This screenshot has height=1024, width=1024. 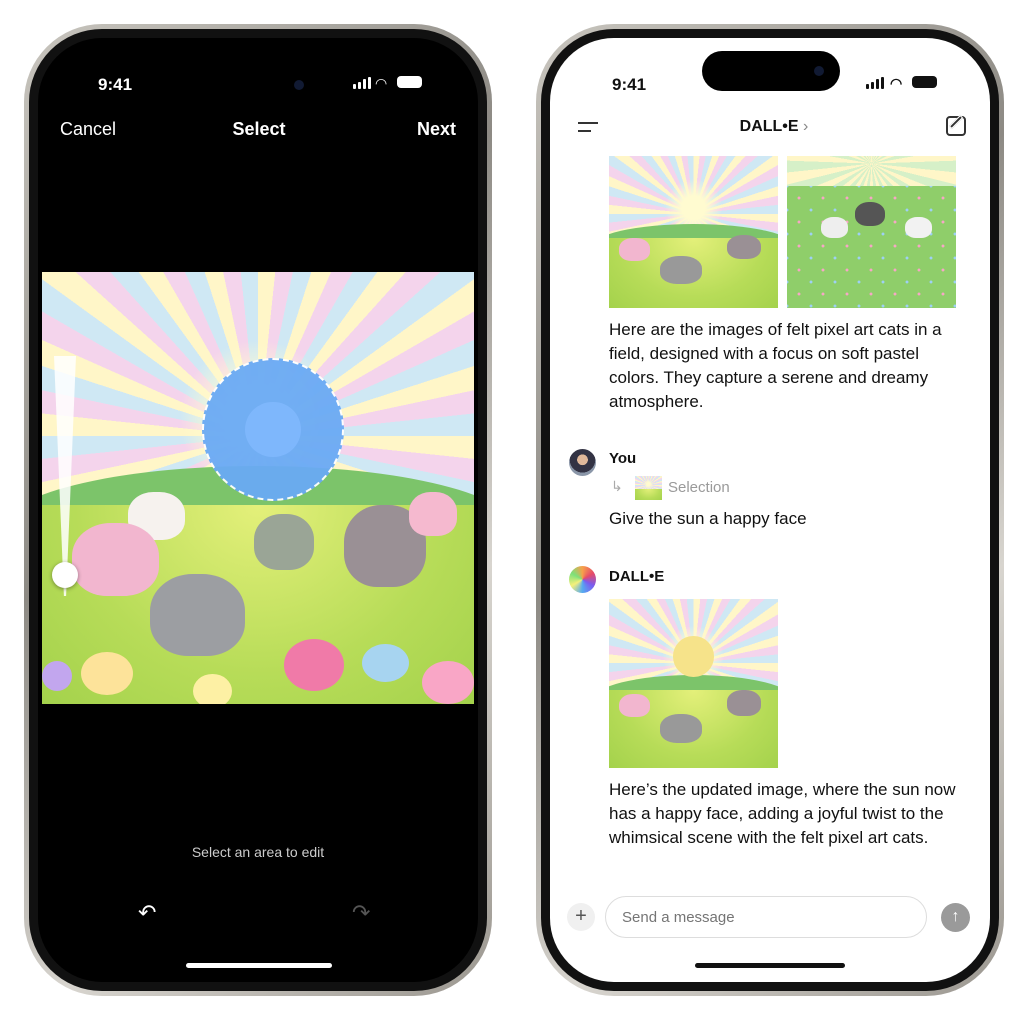 I want to click on sender-name: DALL•E, so click(x=637, y=576).